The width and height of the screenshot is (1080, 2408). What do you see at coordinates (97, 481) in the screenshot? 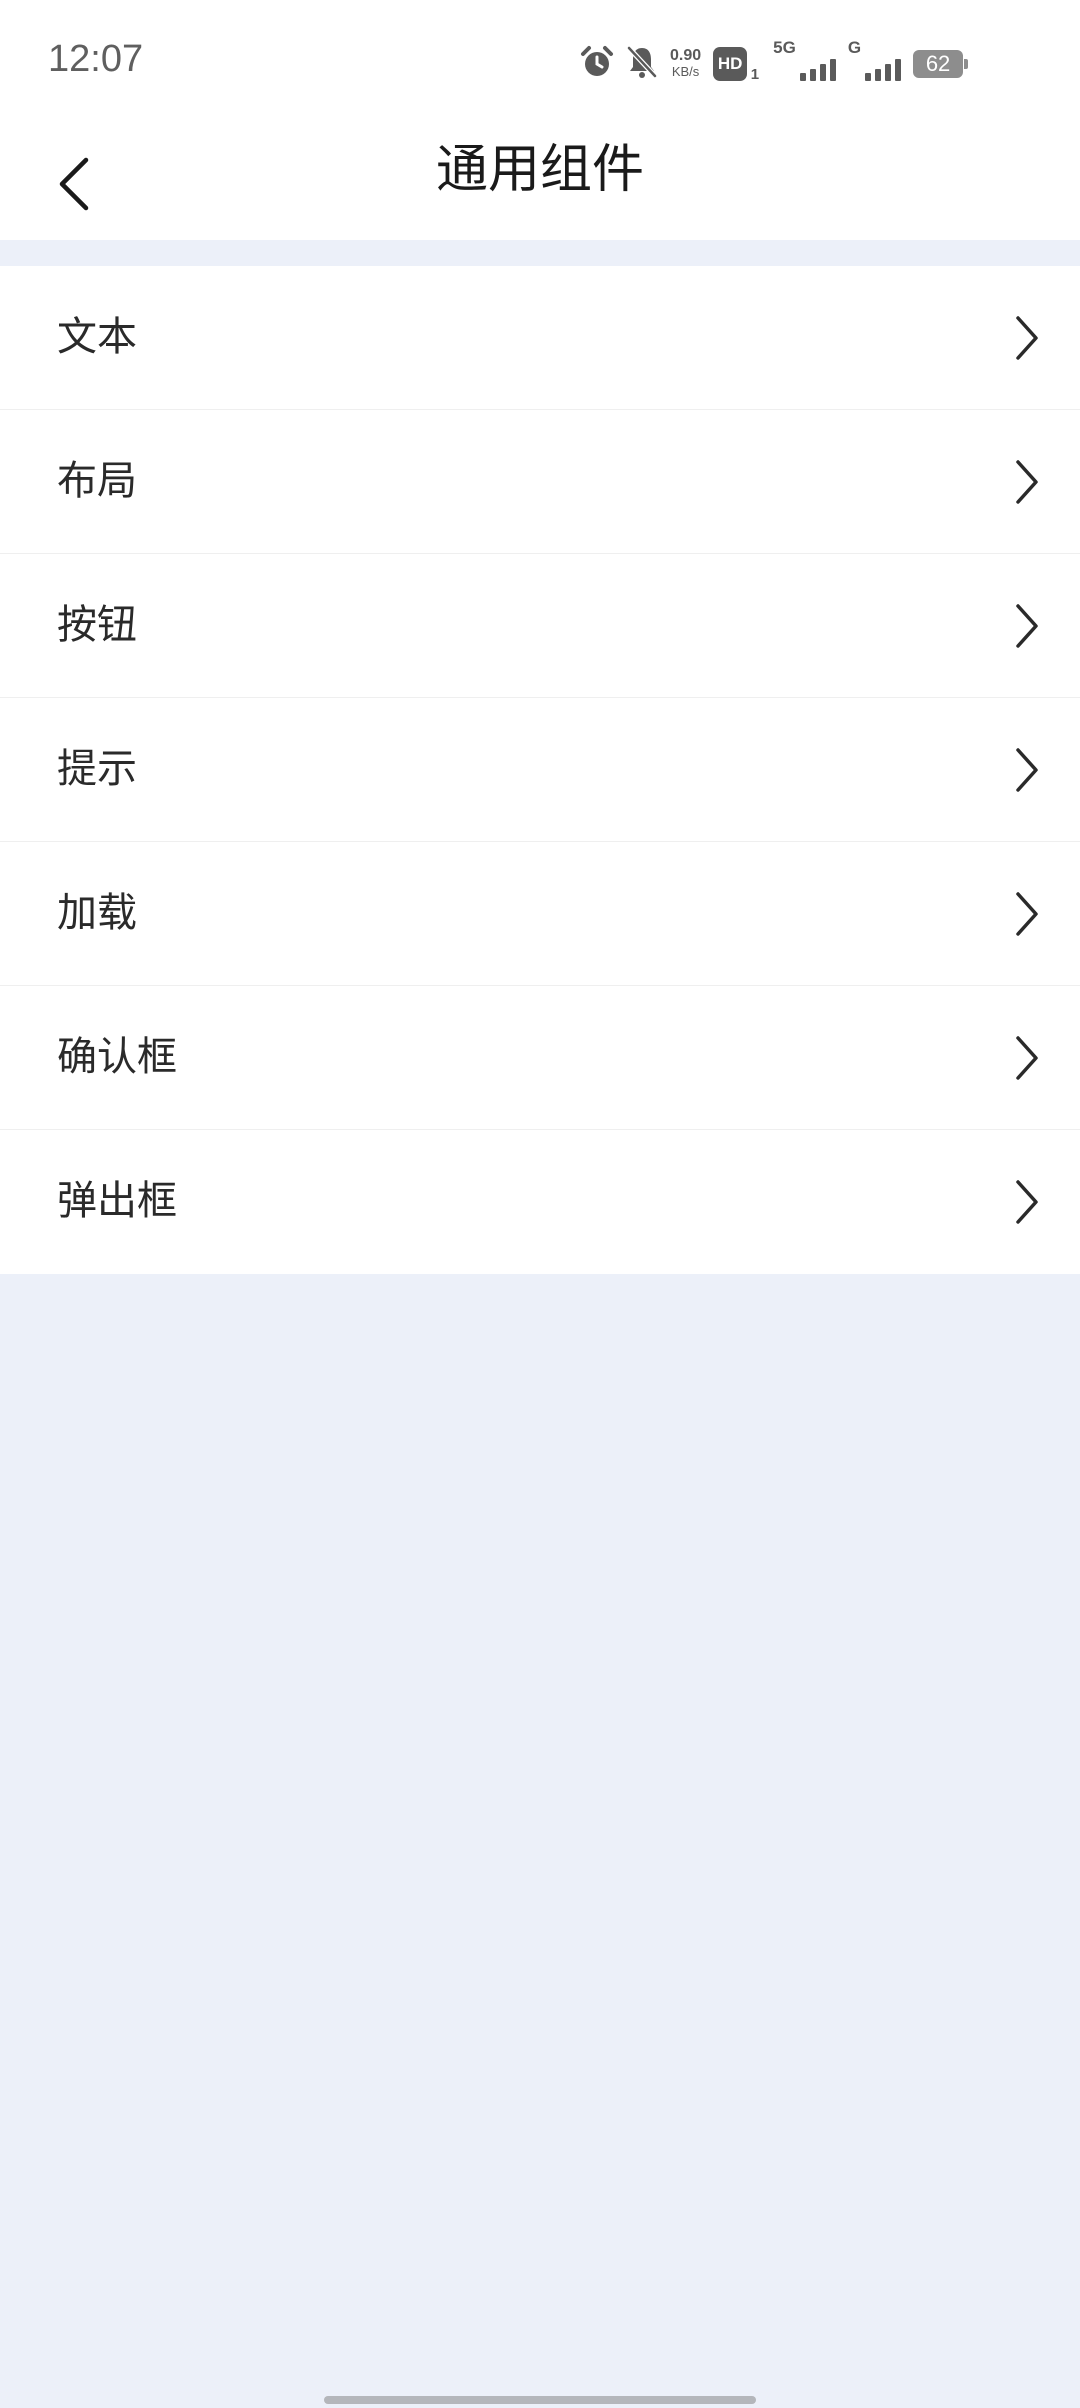
I see `menu-item-label: 布局` at bounding box center [97, 481].